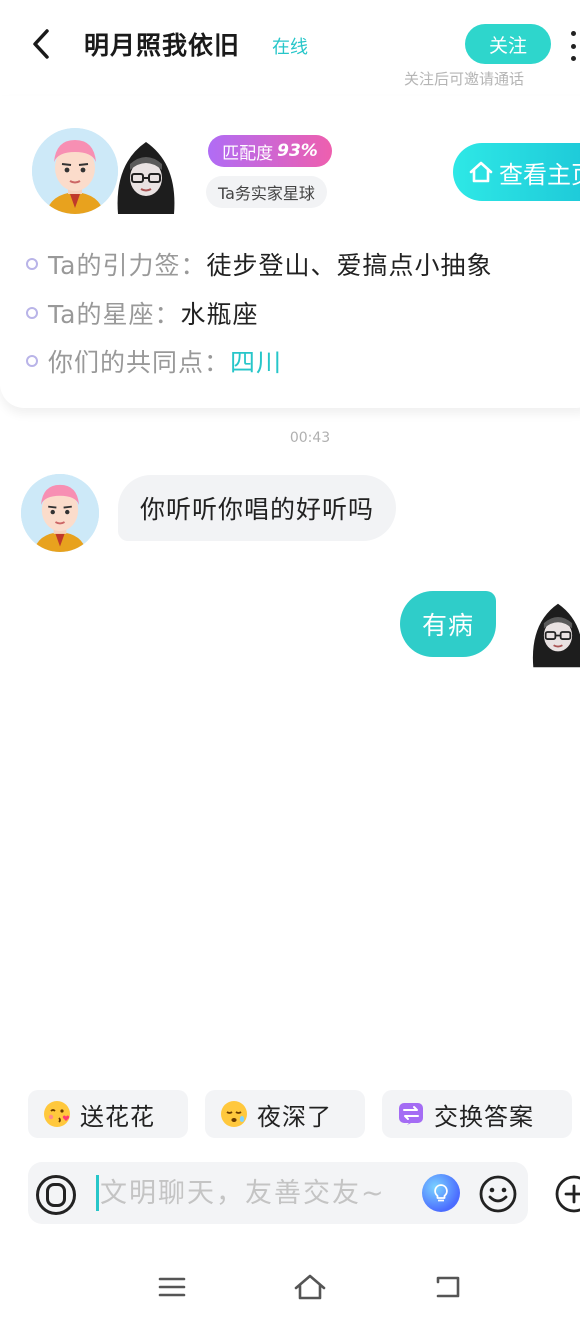  I want to click on text-cursor, so click(97, 1193).